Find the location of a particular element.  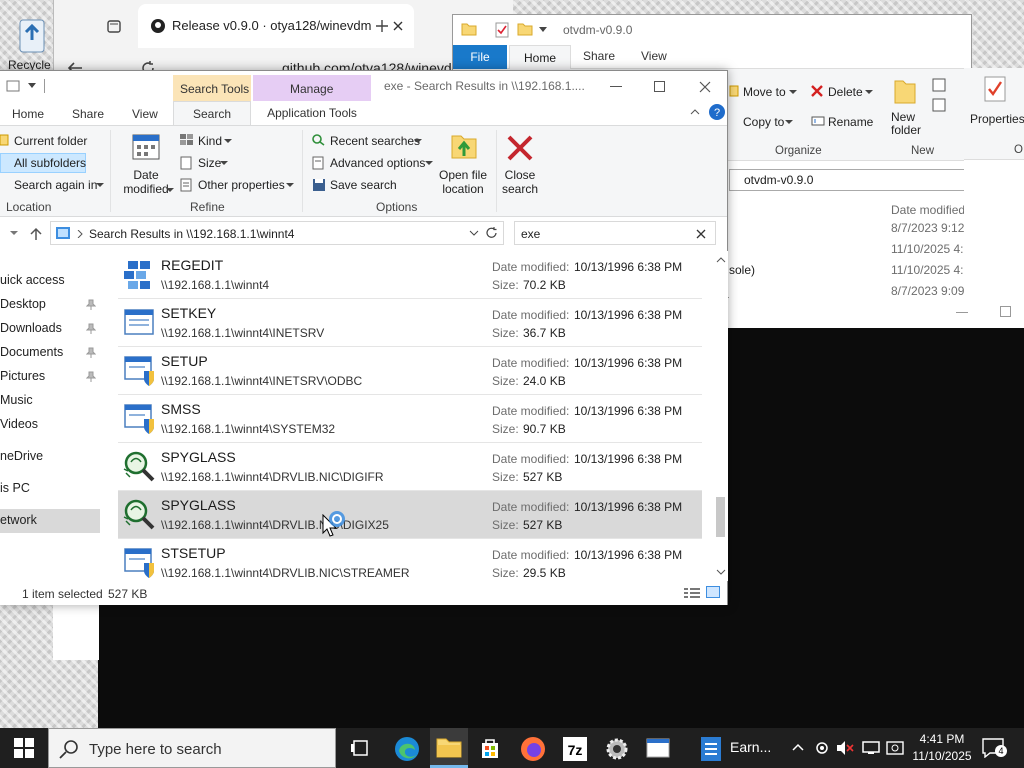

delete-button: Delete is located at coordinates (845, 92).